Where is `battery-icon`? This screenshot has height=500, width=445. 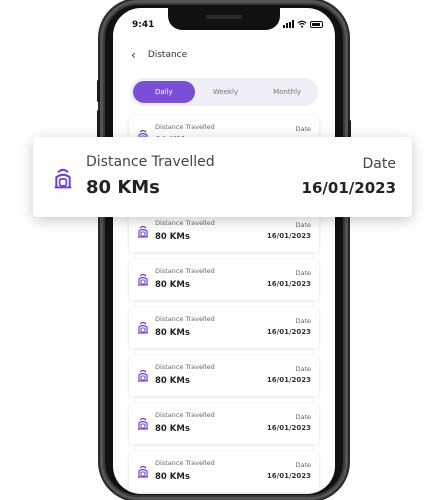 battery-icon is located at coordinates (316, 24).